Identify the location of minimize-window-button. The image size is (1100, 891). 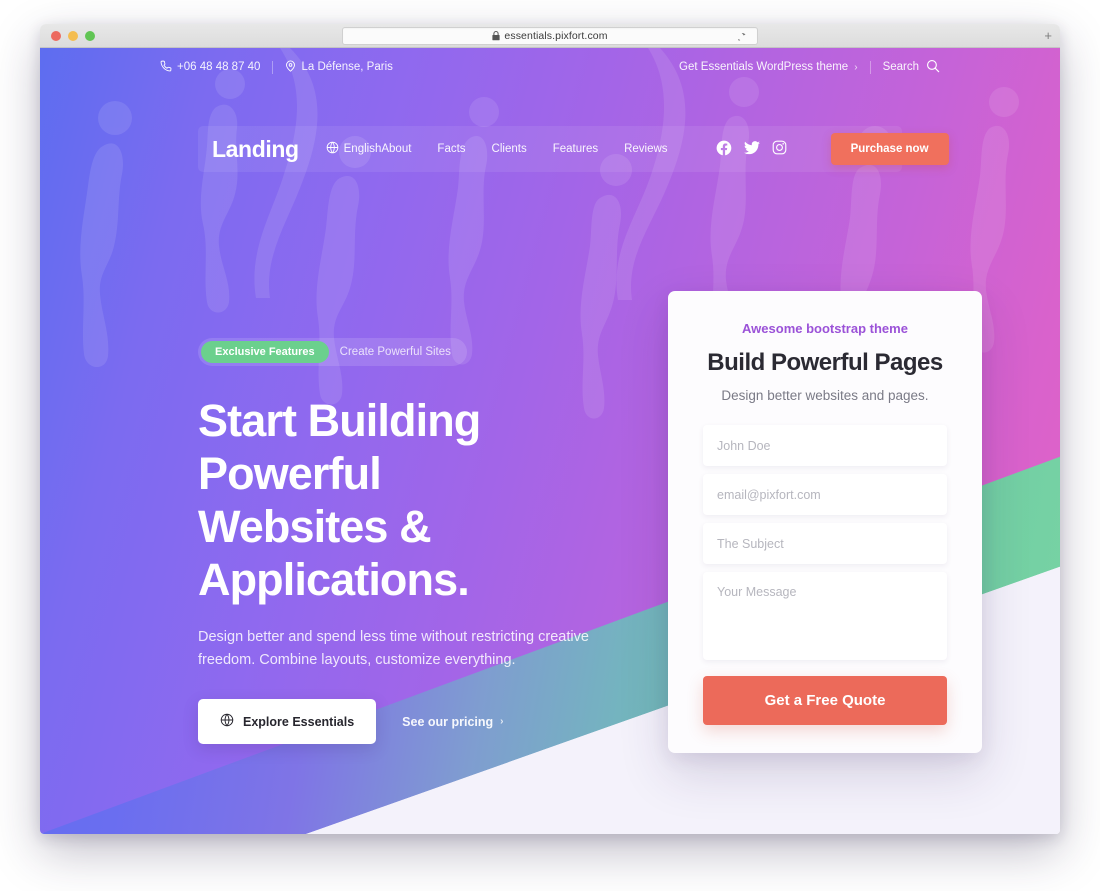
(73, 35).